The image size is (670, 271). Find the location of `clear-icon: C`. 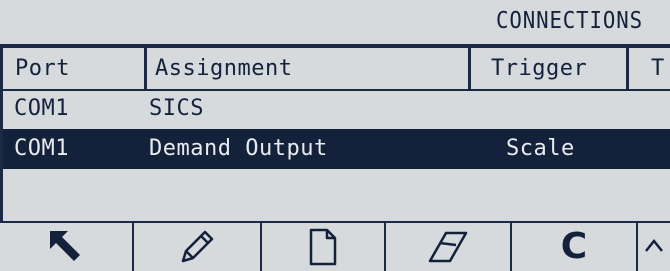

clear-icon: C is located at coordinates (574, 246).